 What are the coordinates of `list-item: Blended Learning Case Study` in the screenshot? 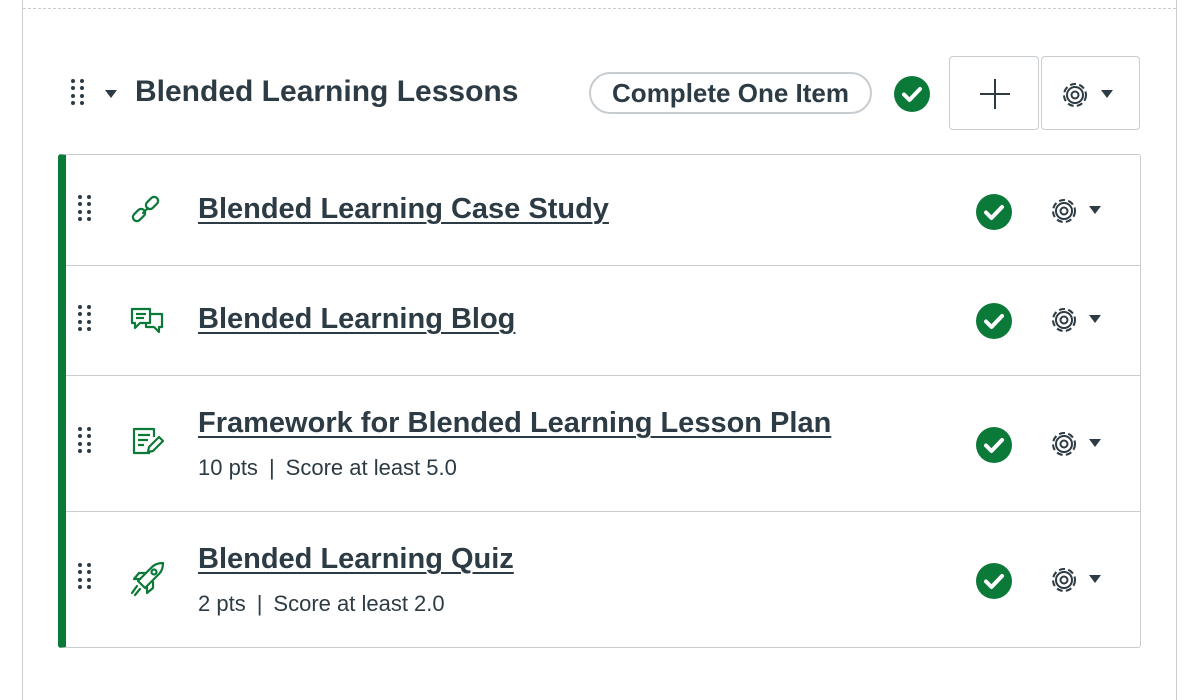 It's located at (603, 210).